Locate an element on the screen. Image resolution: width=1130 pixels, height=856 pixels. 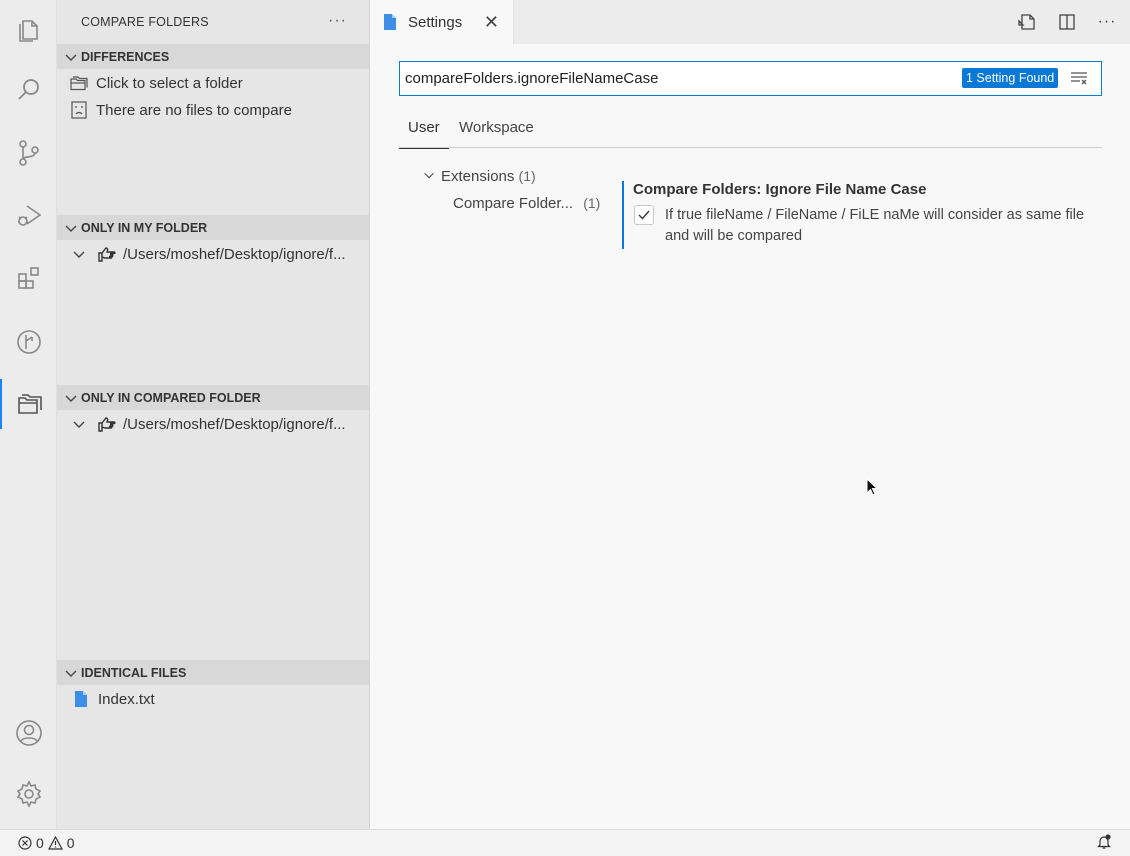
problems-indicator: 0 0 is located at coordinates (46, 843).